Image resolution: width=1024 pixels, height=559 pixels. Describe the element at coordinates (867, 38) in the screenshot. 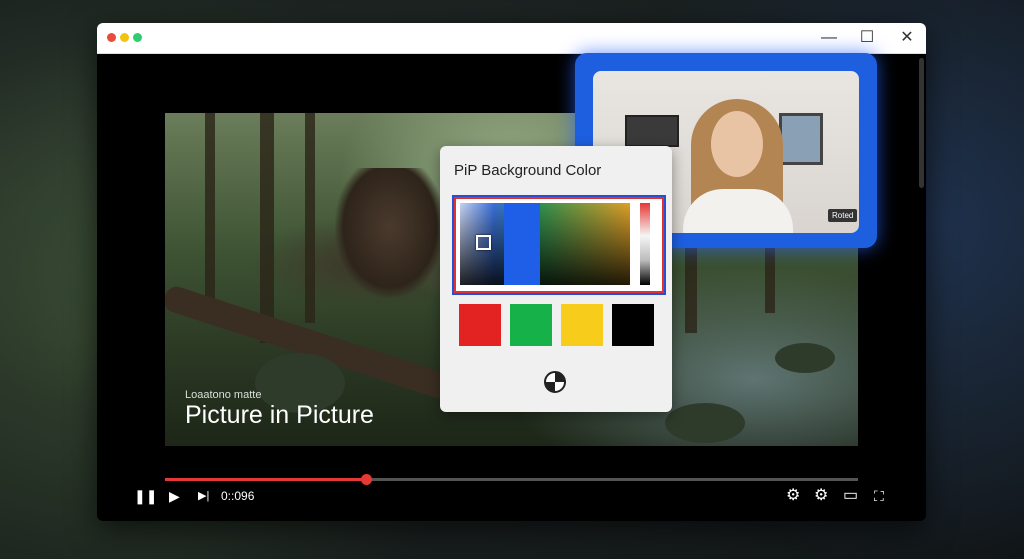

I see `maximize-icon: ☐` at that location.